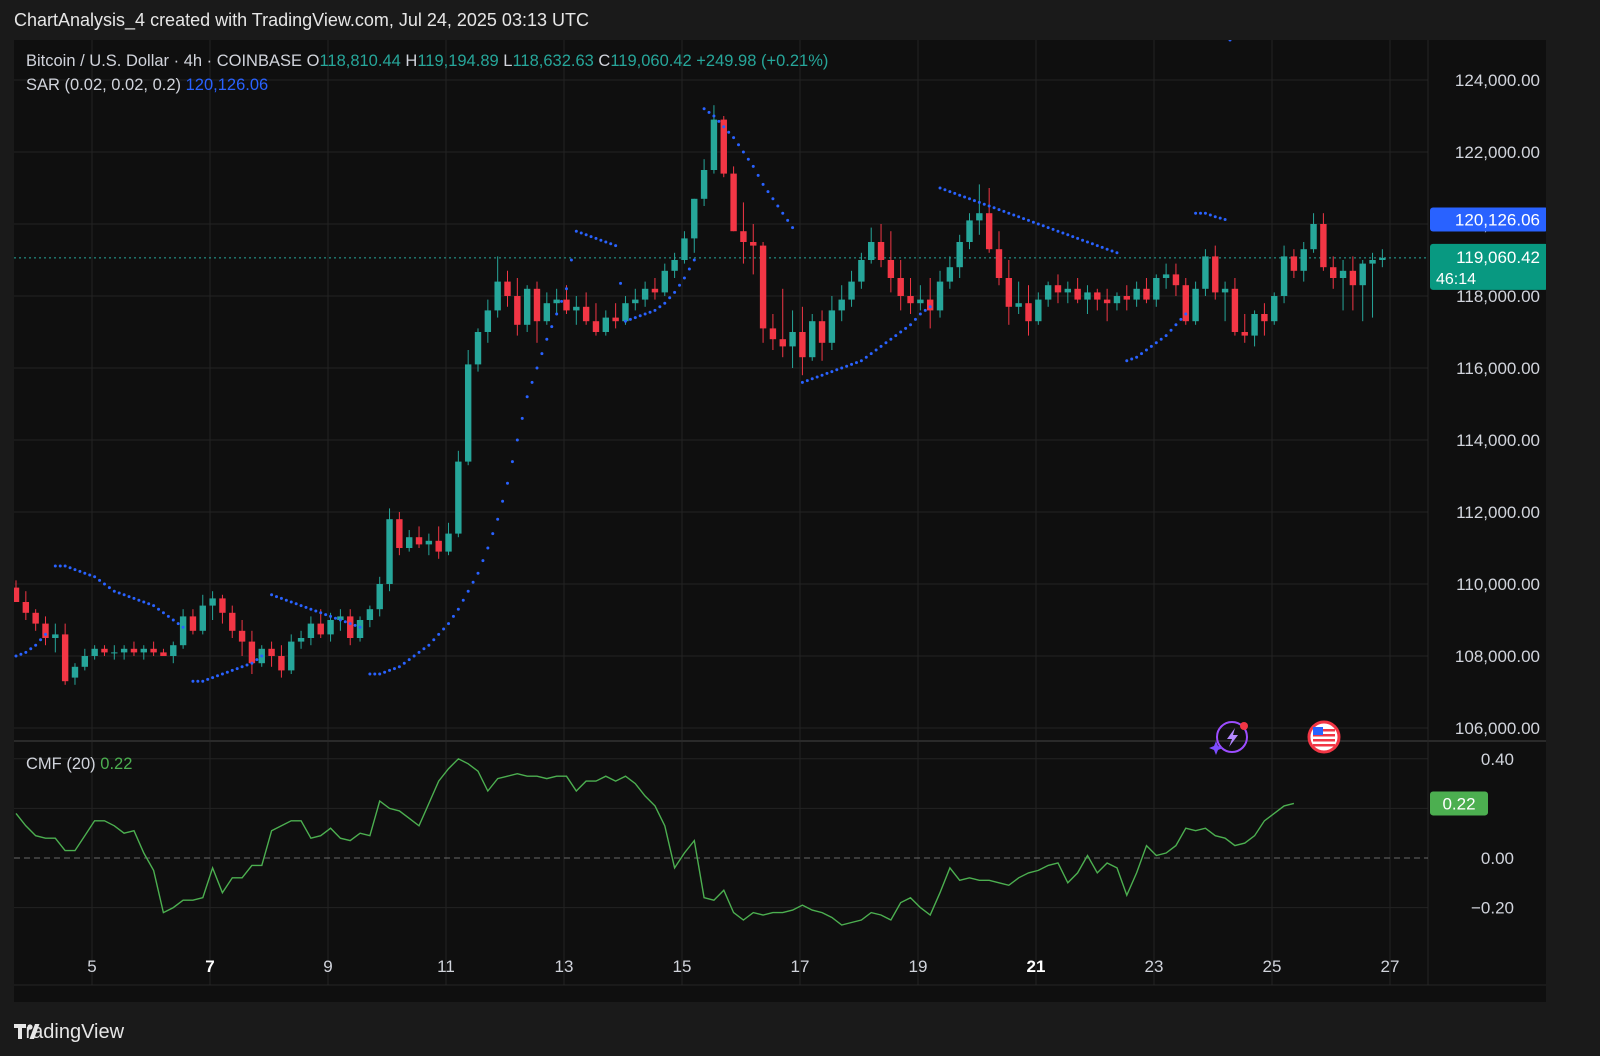 The image size is (1600, 1056). What do you see at coordinates (1228, 738) in the screenshot?
I see `lightning-event-icon` at bounding box center [1228, 738].